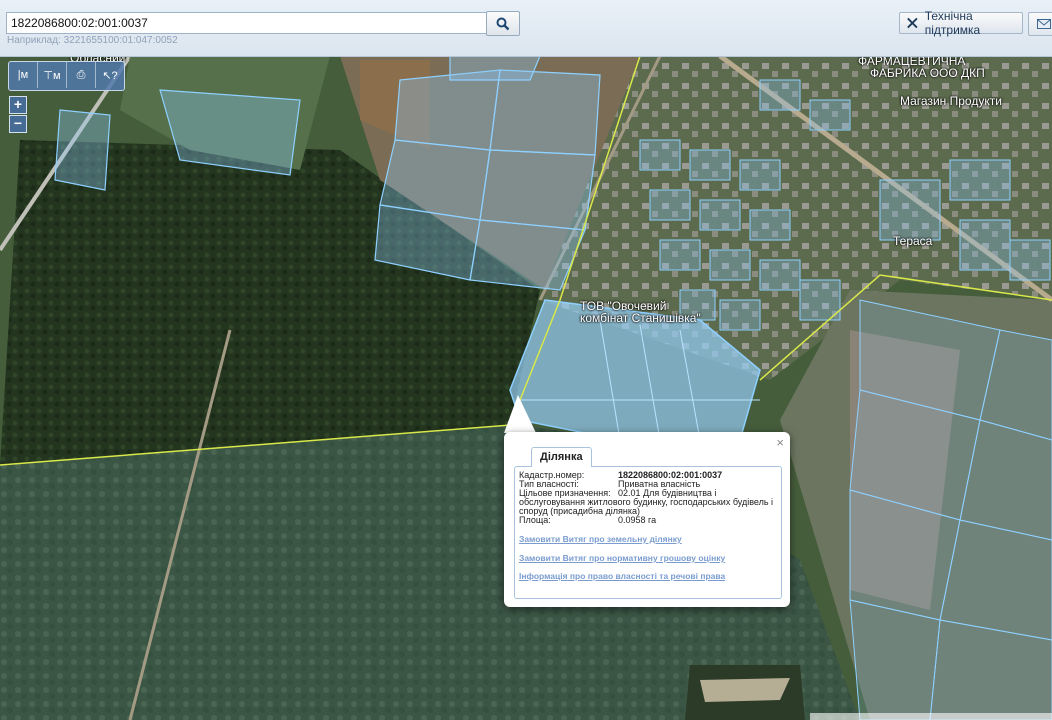 This screenshot has width=1052, height=720. Describe the element at coordinates (18, 105) in the screenshot. I see `zoom-in-button: +` at that location.